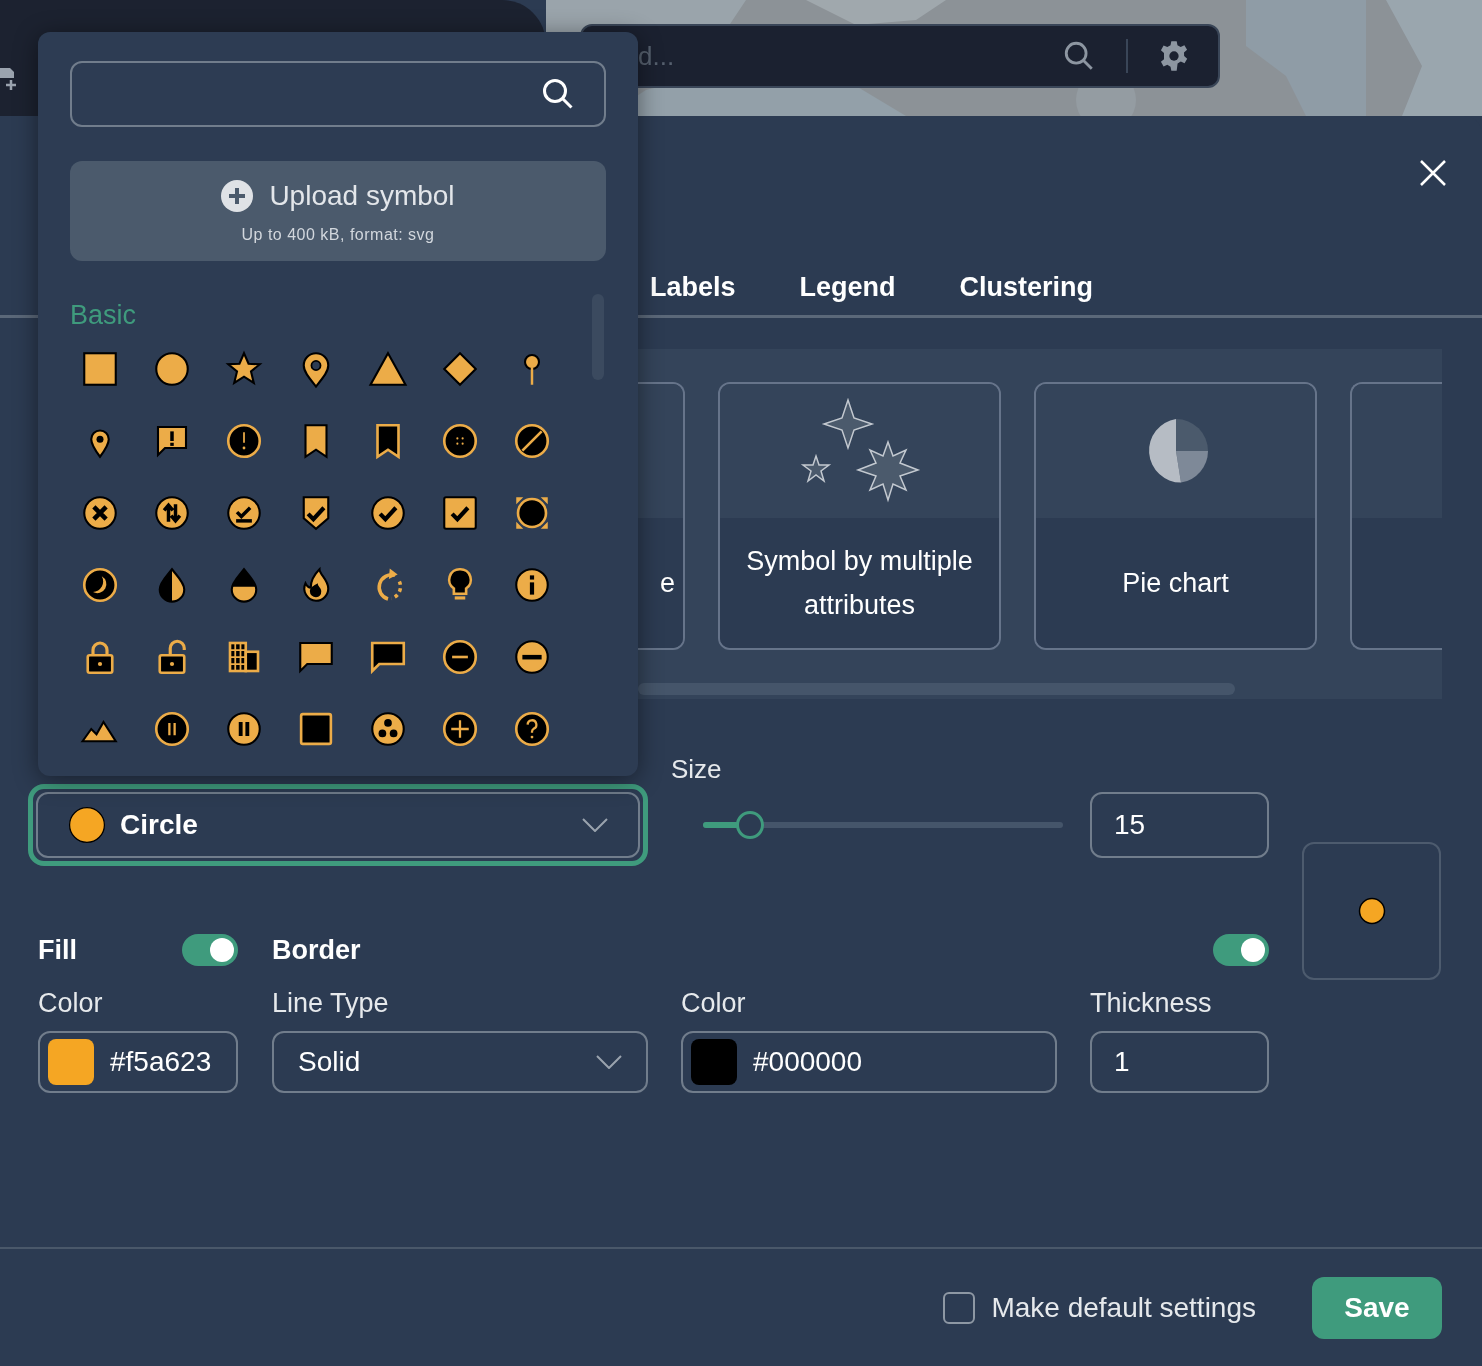 The image size is (1482, 1366). I want to click on style-card: e, so click(661, 516).